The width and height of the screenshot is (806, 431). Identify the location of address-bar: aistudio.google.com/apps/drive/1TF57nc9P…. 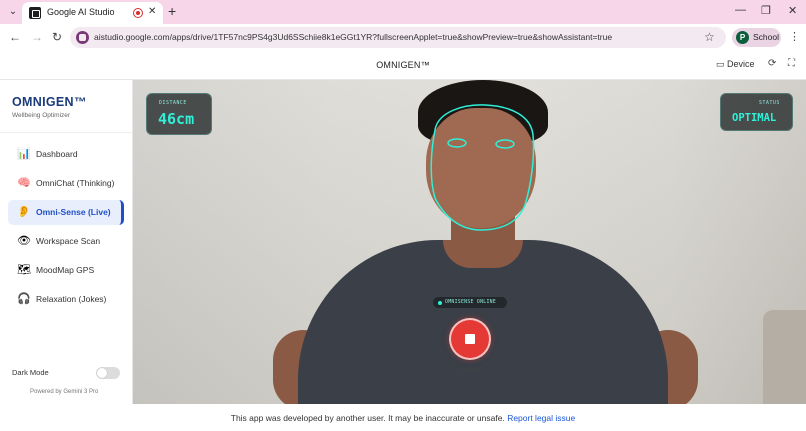
(398, 37).